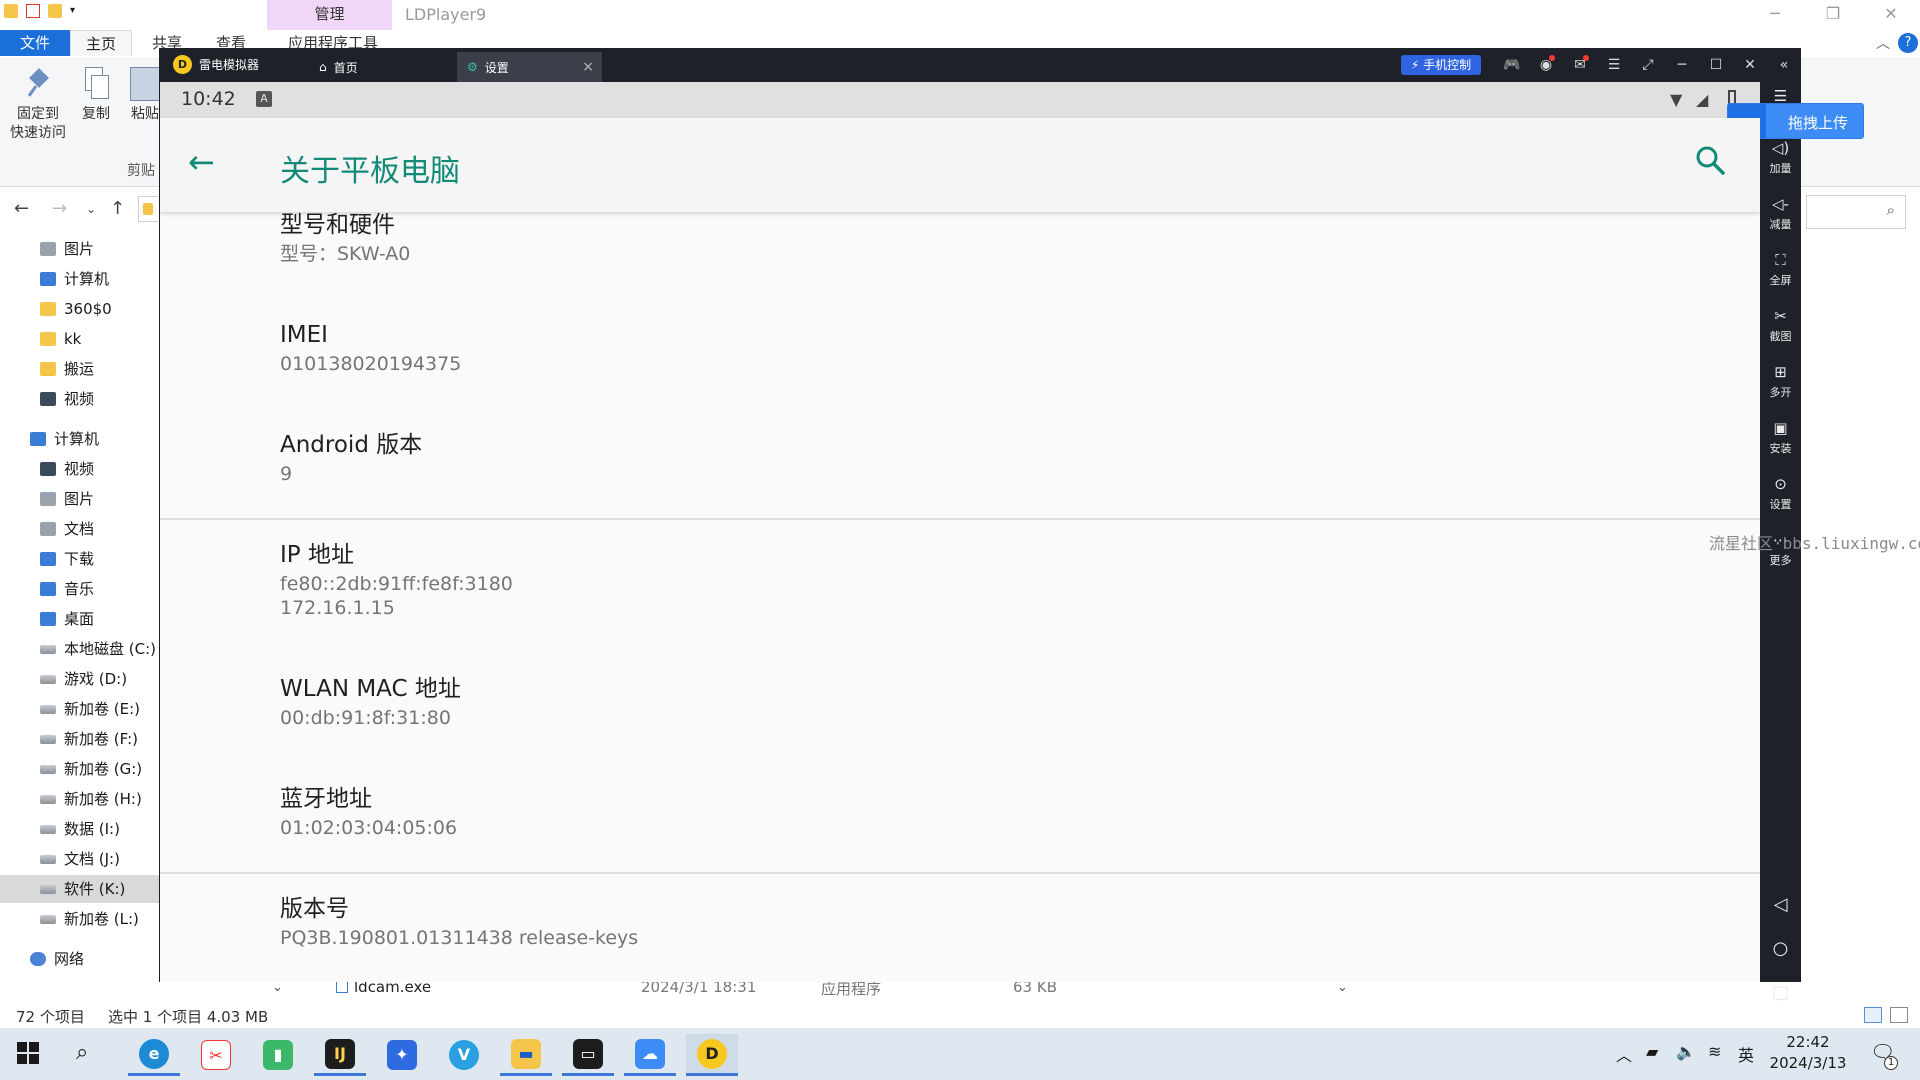 The width and height of the screenshot is (1920, 1080). Describe the element at coordinates (1856, 212) in the screenshot. I see `search-box: ⌕` at that location.